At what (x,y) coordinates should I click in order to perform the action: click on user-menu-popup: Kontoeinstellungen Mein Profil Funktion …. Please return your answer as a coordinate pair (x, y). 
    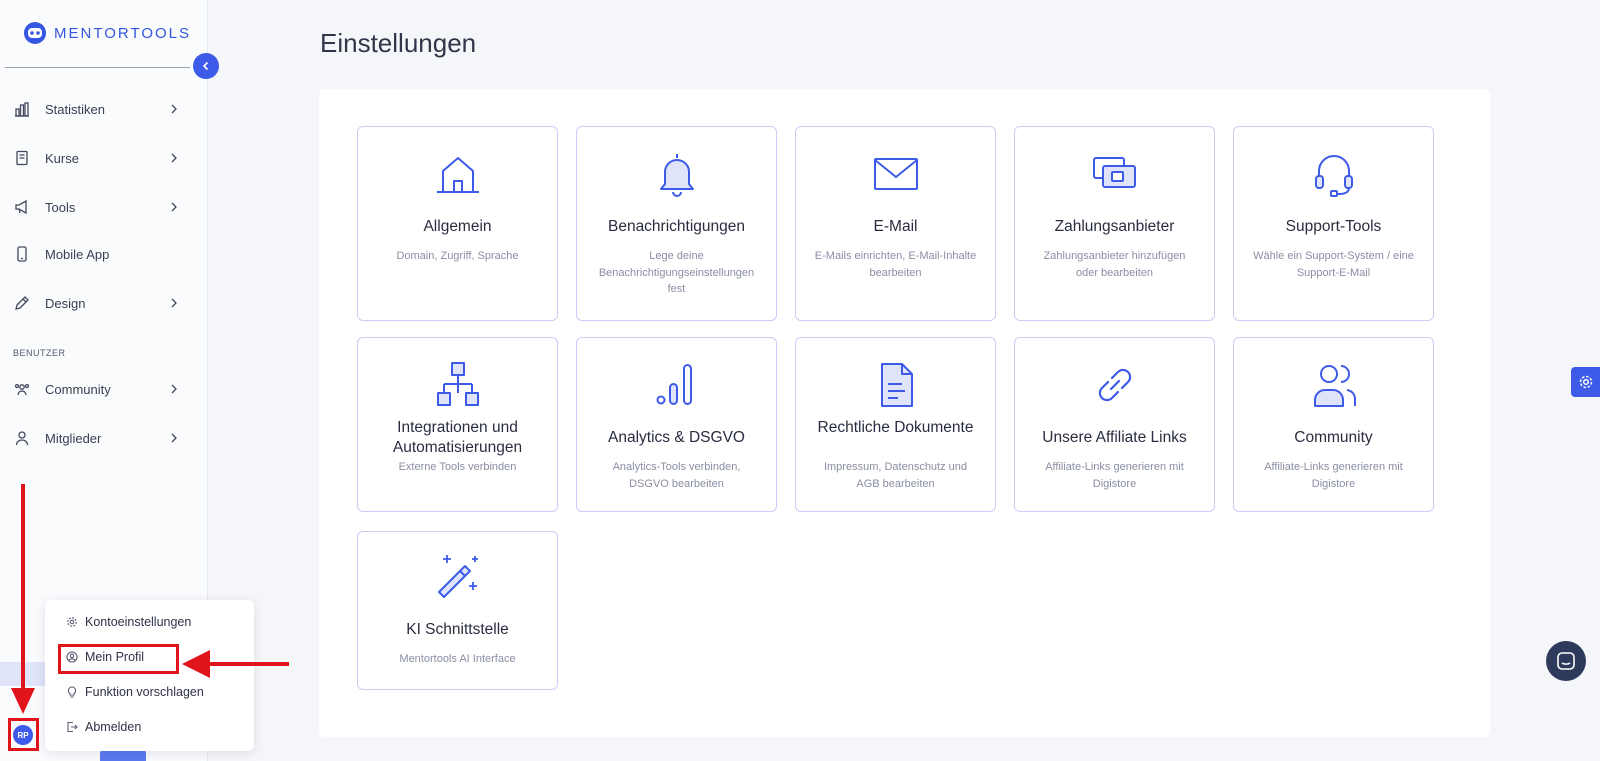
    Looking at the image, I should click on (149, 675).